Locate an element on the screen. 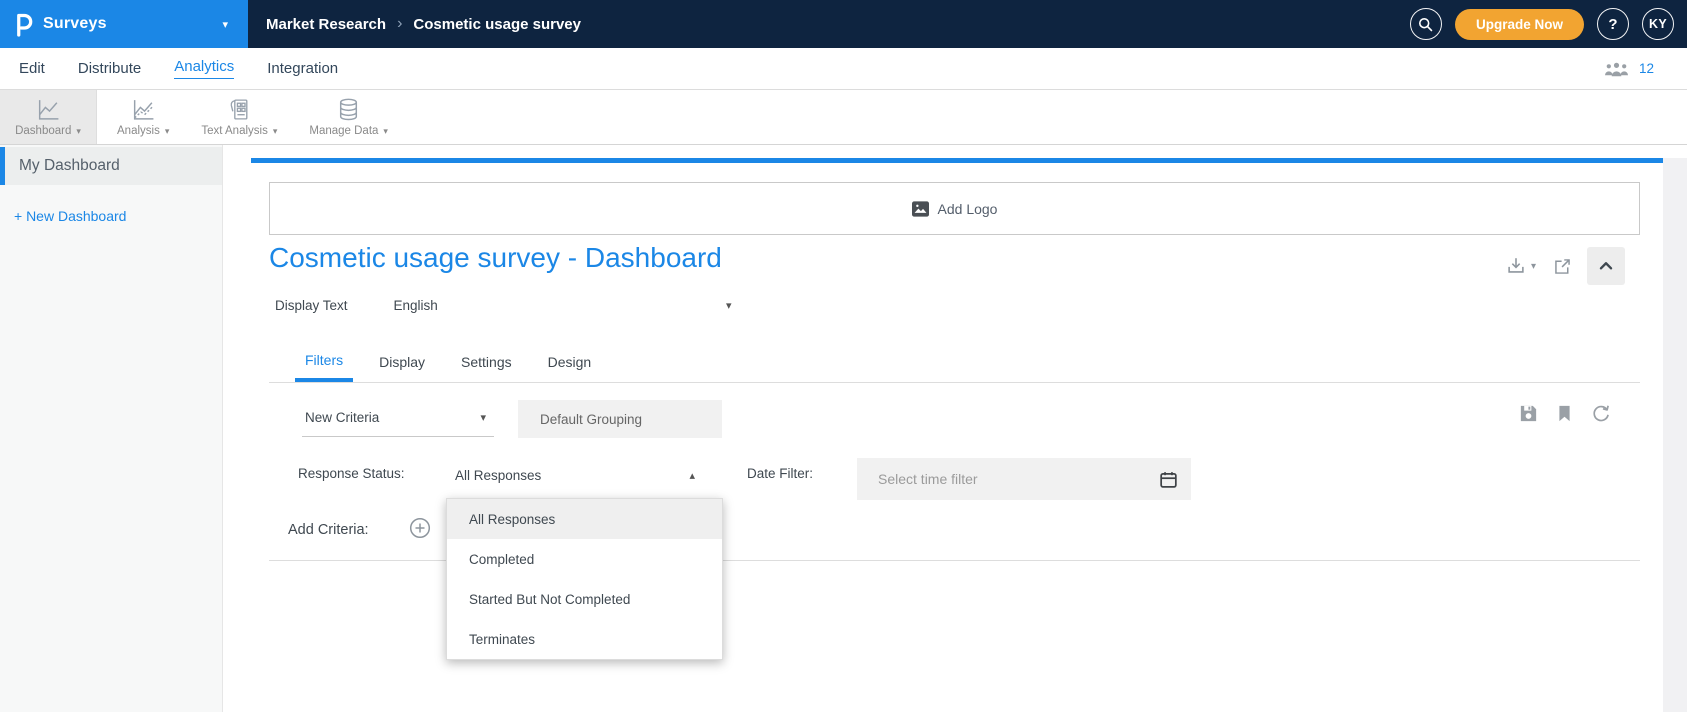 This screenshot has width=1687, height=712. save-icon is located at coordinates (1528, 413).